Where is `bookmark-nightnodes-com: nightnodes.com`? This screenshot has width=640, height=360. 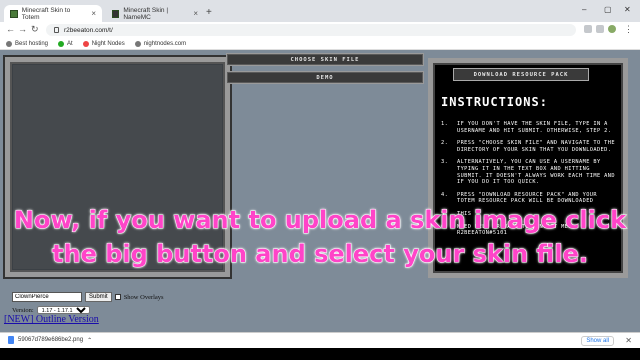 bookmark-nightnodes-com: nightnodes.com is located at coordinates (160, 43).